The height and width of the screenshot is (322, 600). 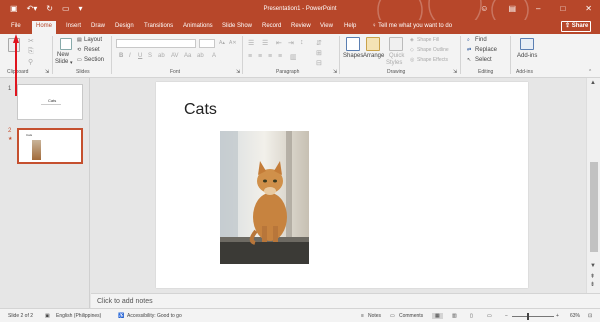 What do you see at coordinates (233, 43) in the screenshot?
I see `clear-format-icon: A✕` at bounding box center [233, 43].